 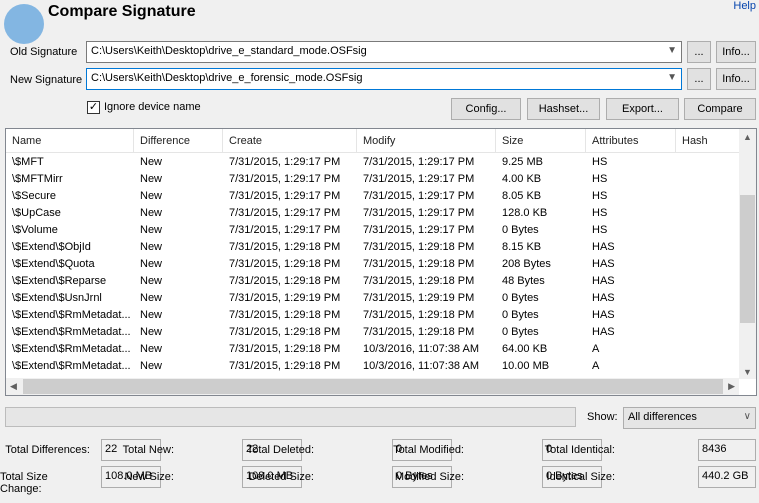 What do you see at coordinates (525, 349) in the screenshot?
I see `table-cell: 64.00 KB` at bounding box center [525, 349].